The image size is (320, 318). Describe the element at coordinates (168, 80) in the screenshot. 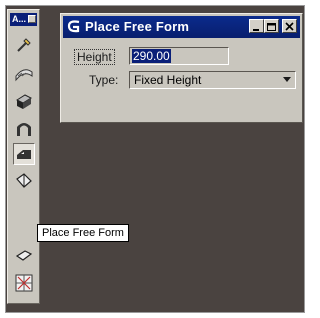

I see `type-selected-value: Fixed Height` at that location.